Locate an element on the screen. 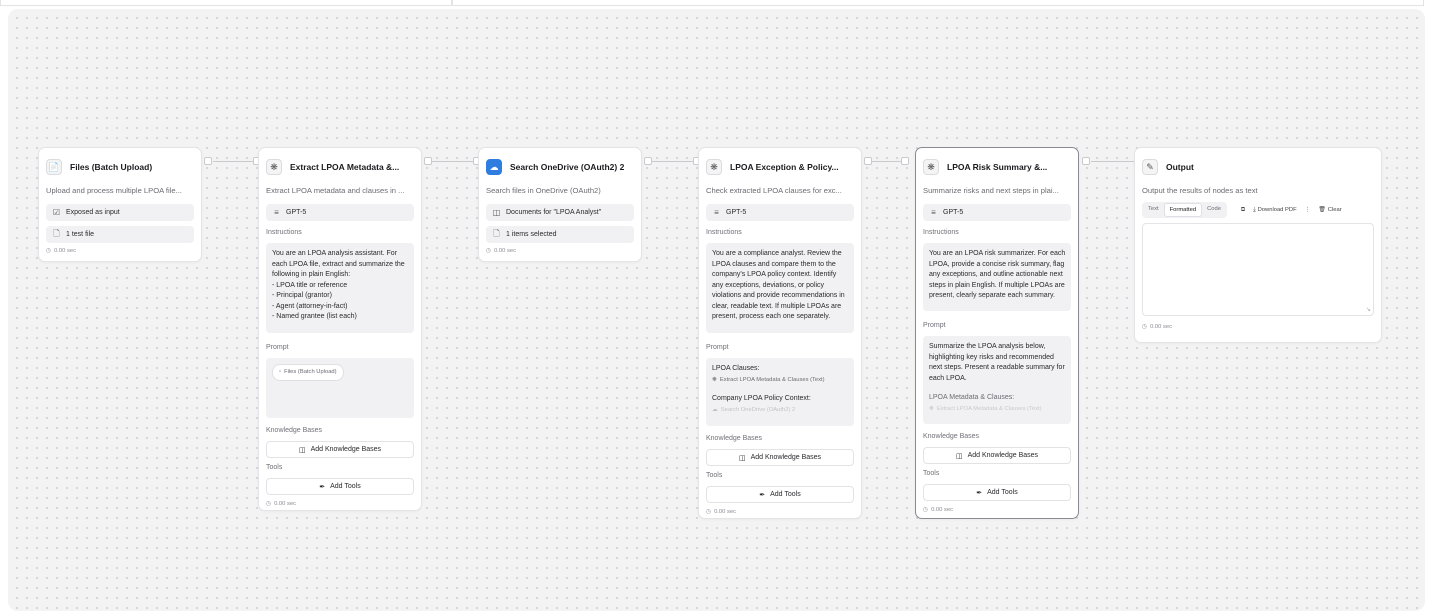  prompt-reference-chip: ▫ Files (Batch Upload) is located at coordinates (308, 372).